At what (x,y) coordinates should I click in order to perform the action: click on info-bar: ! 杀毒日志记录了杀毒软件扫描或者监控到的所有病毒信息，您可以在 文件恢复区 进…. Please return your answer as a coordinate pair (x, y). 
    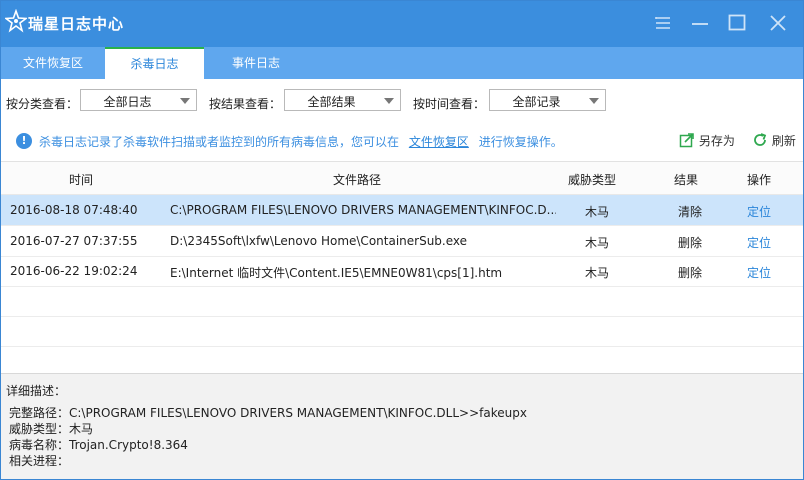
    Looking at the image, I should click on (402, 140).